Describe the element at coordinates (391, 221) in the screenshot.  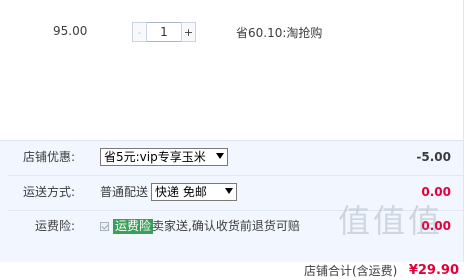
I see `watermark-logo: 值值值` at that location.